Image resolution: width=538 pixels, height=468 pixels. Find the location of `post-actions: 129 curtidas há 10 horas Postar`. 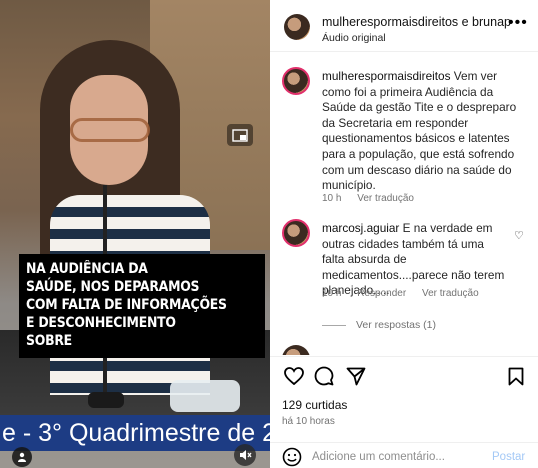

post-actions: 129 curtidas há 10 horas Postar is located at coordinates (404, 412).